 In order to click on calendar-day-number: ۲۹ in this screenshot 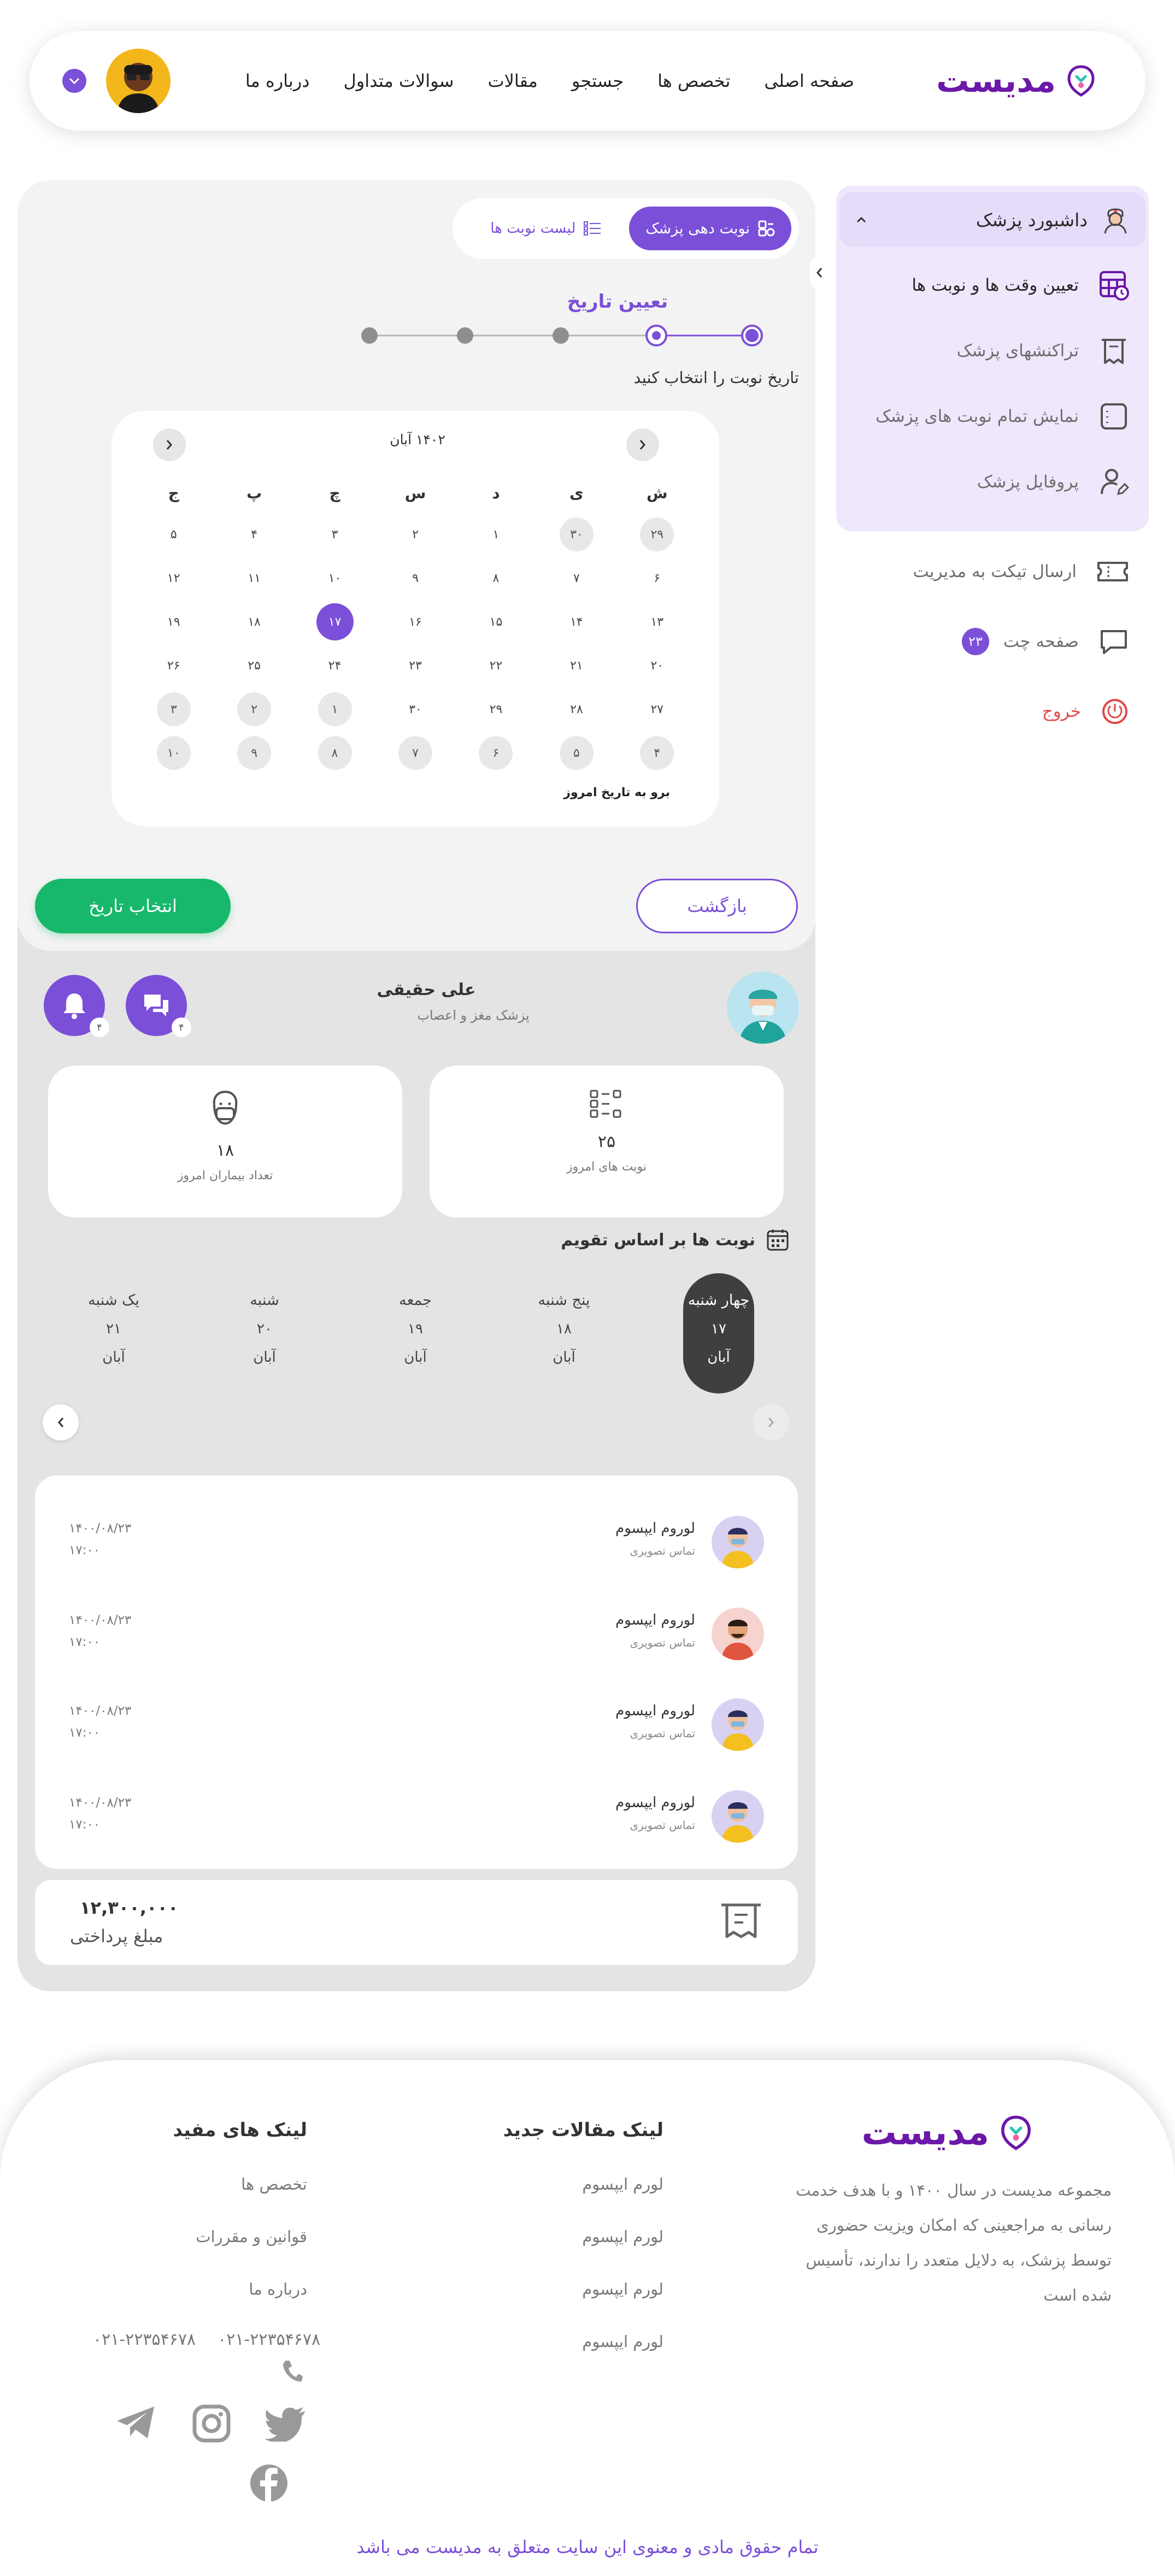, I will do `click(496, 709)`.